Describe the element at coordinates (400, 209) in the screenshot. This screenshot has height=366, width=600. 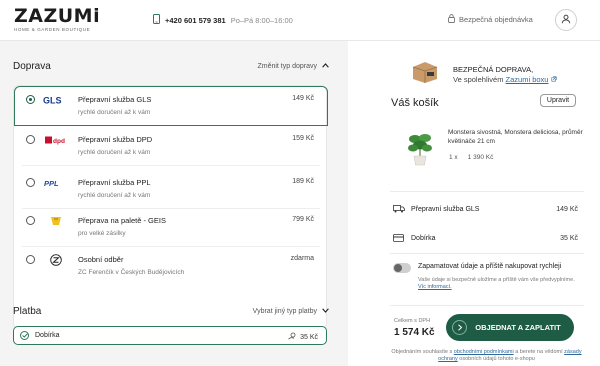
I see `truck-icon` at that location.